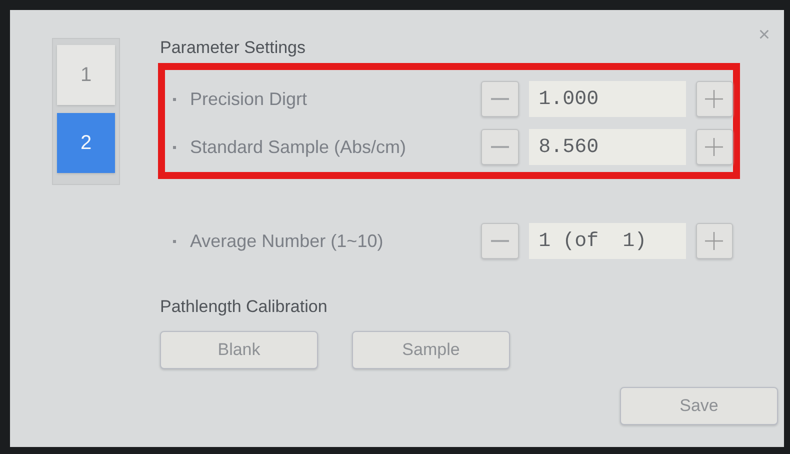 This screenshot has width=790, height=454. I want to click on save-button: Save, so click(699, 406).